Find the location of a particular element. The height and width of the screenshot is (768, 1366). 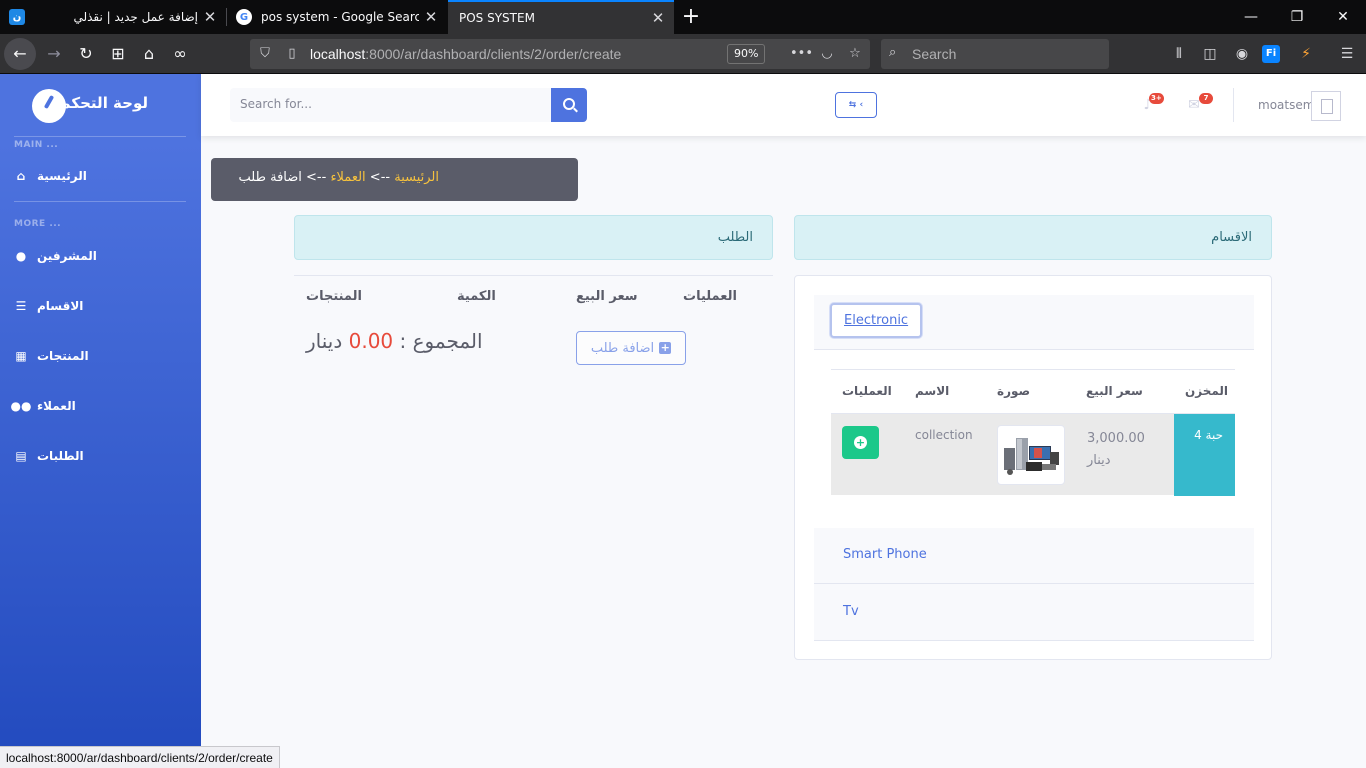

user-circle-icon: ● is located at coordinates (21, 256).